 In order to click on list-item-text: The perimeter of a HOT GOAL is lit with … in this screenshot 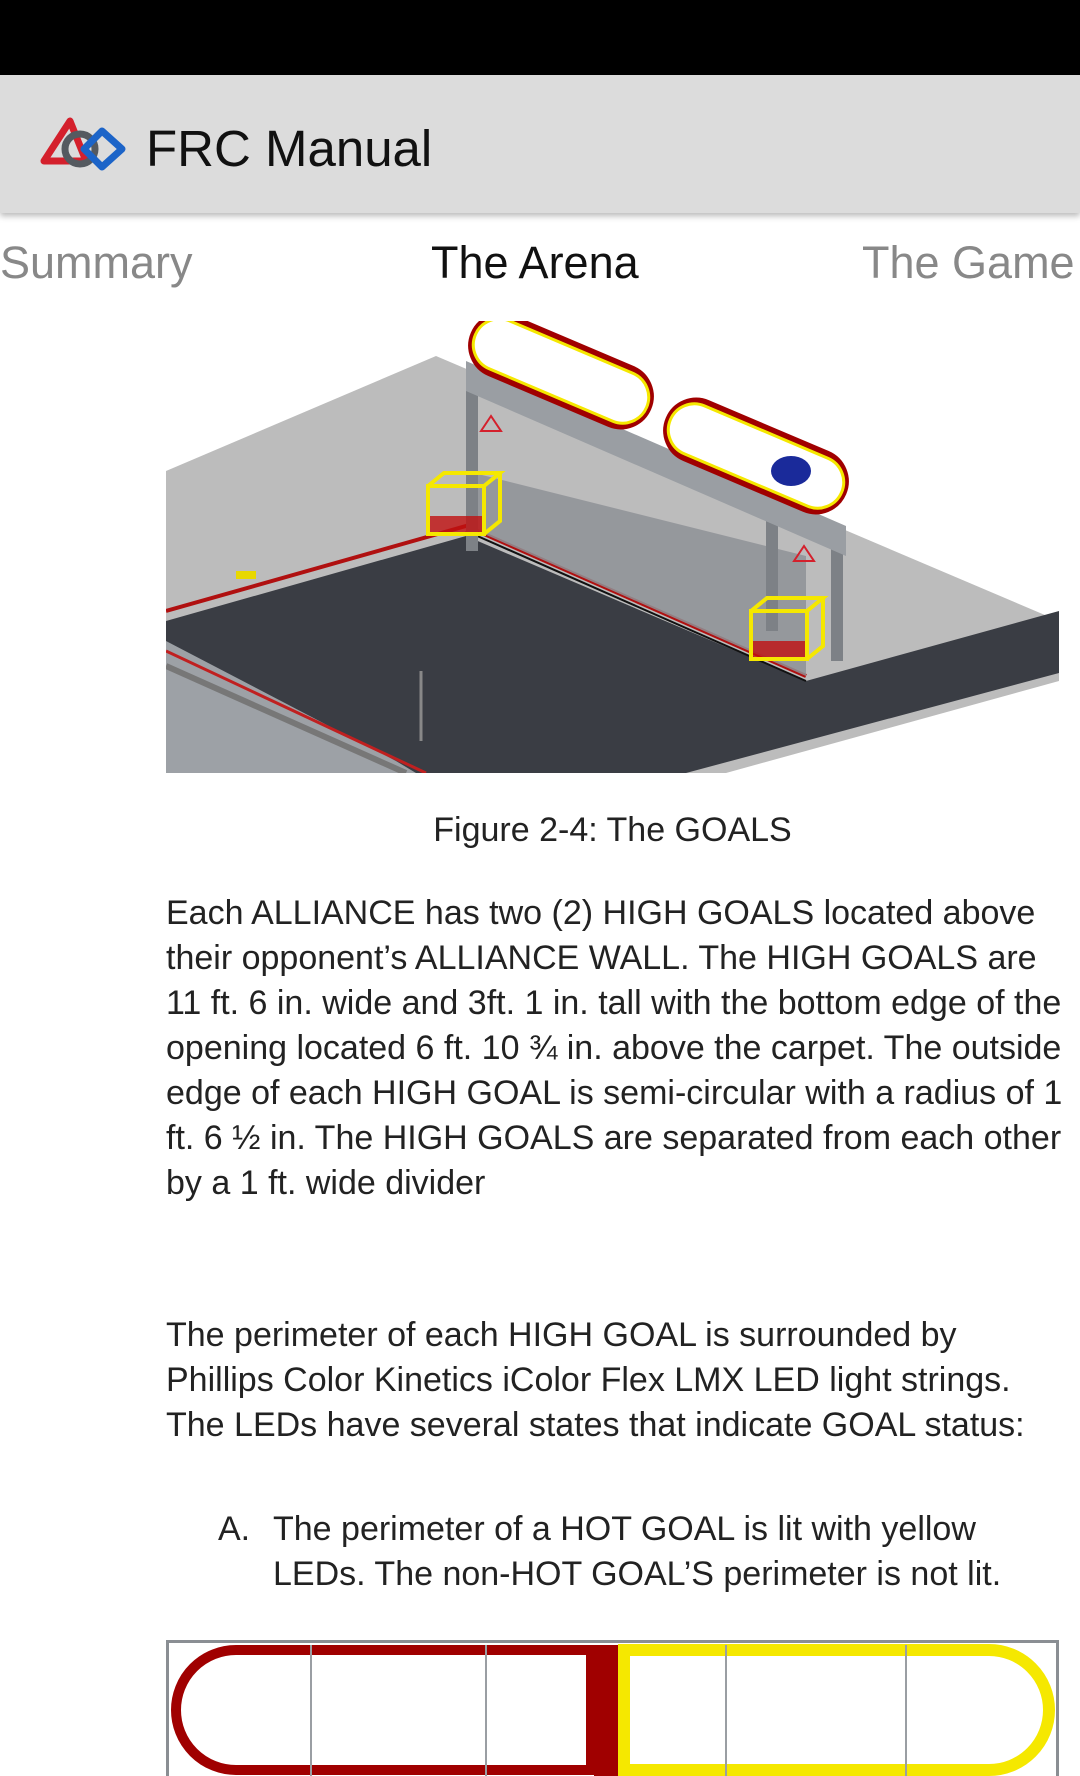, I will do `click(637, 1551)`.